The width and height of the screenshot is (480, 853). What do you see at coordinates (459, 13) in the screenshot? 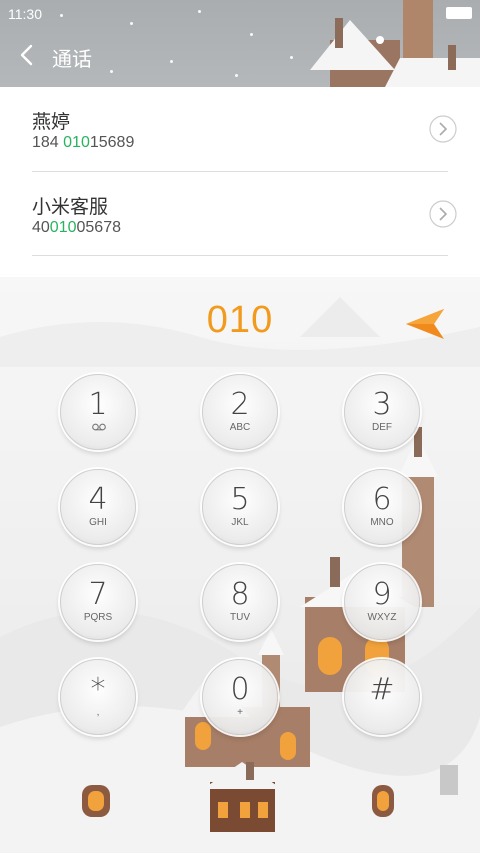
I see `battery-icon` at bounding box center [459, 13].